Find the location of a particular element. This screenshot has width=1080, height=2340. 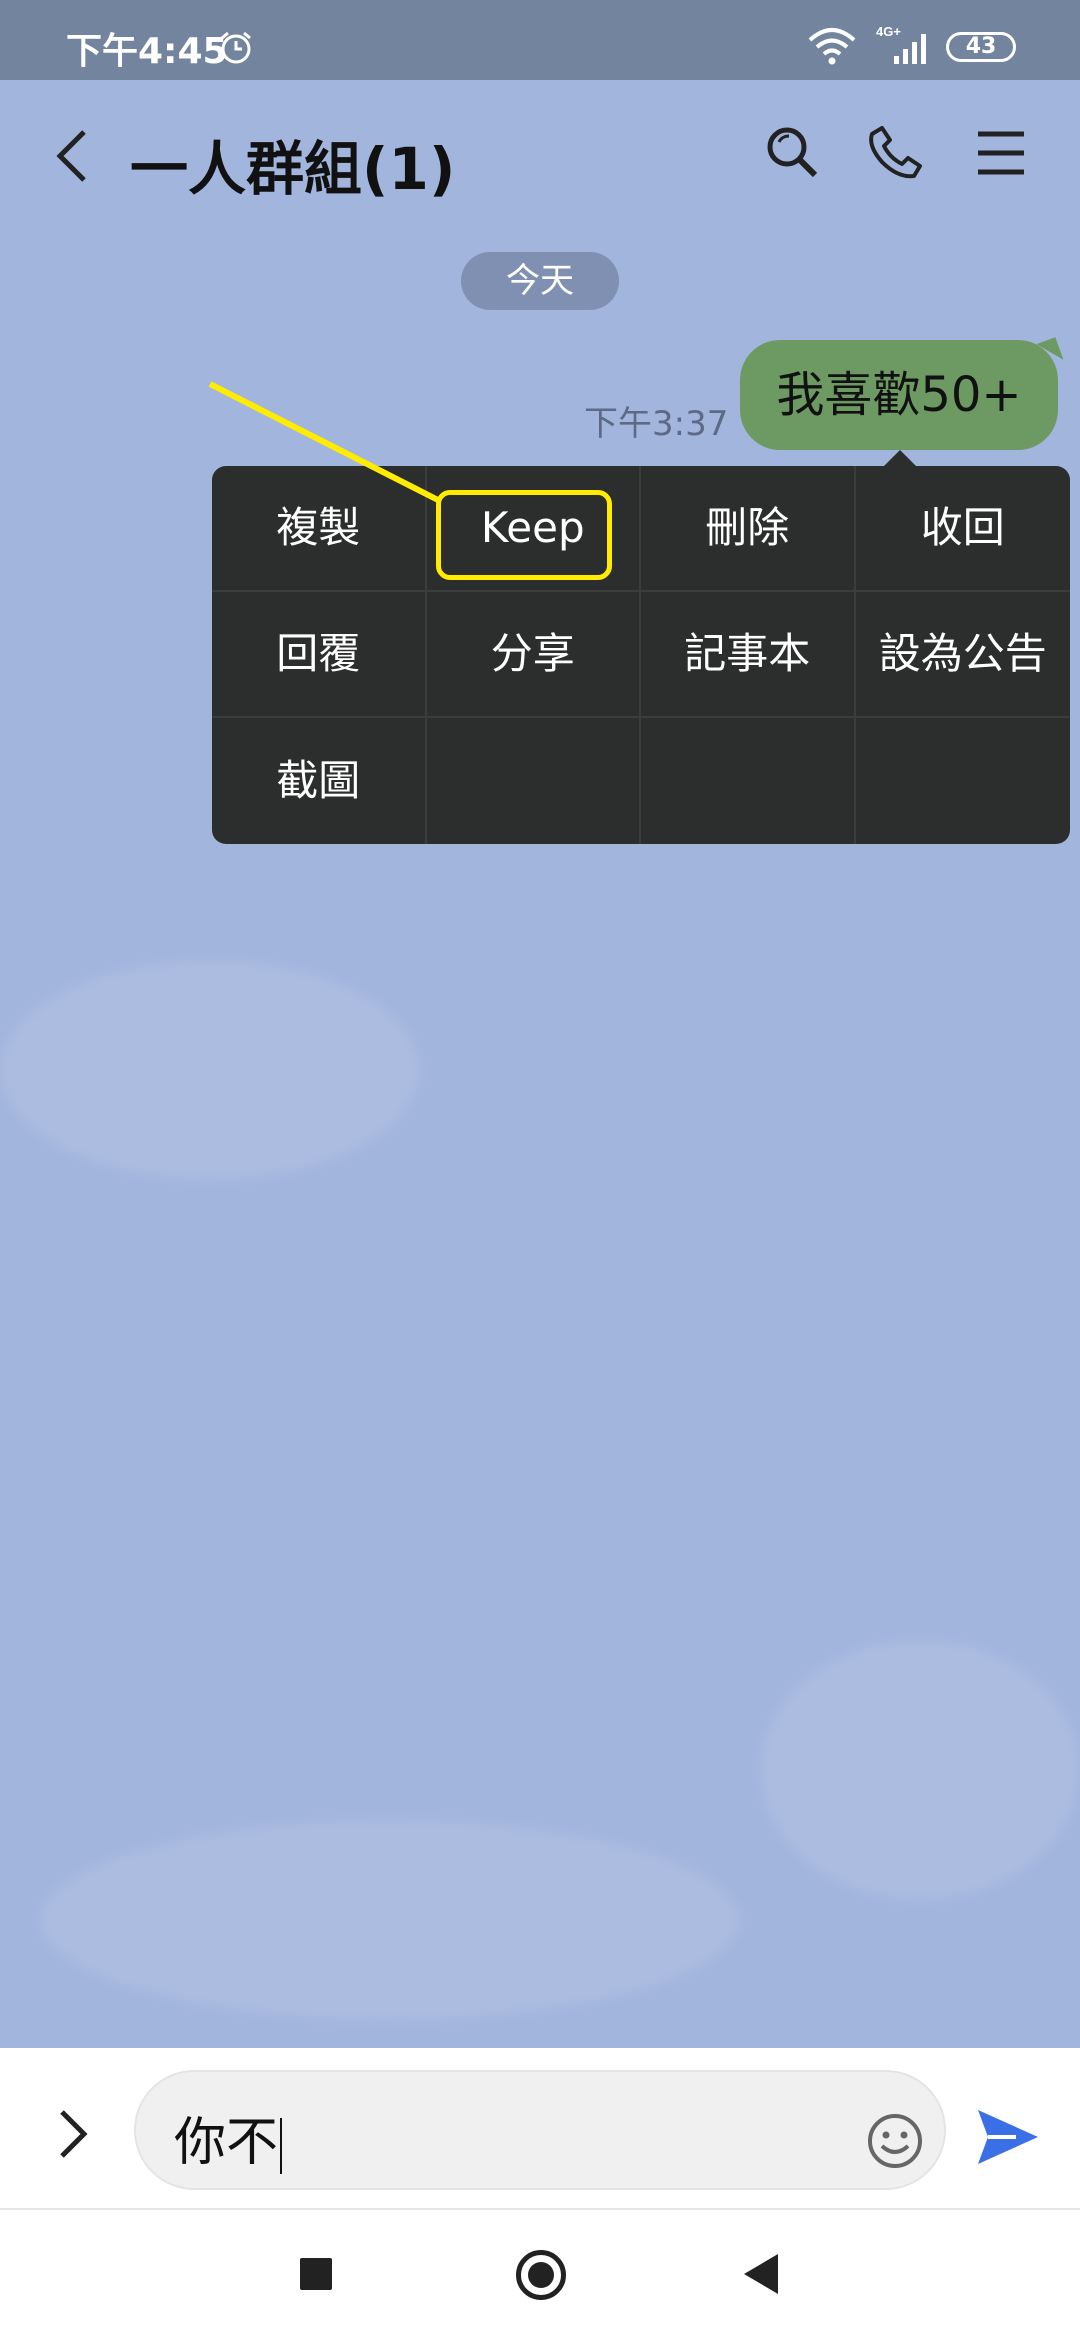

menu-item-share: 分享 is located at coordinates (533, 655).